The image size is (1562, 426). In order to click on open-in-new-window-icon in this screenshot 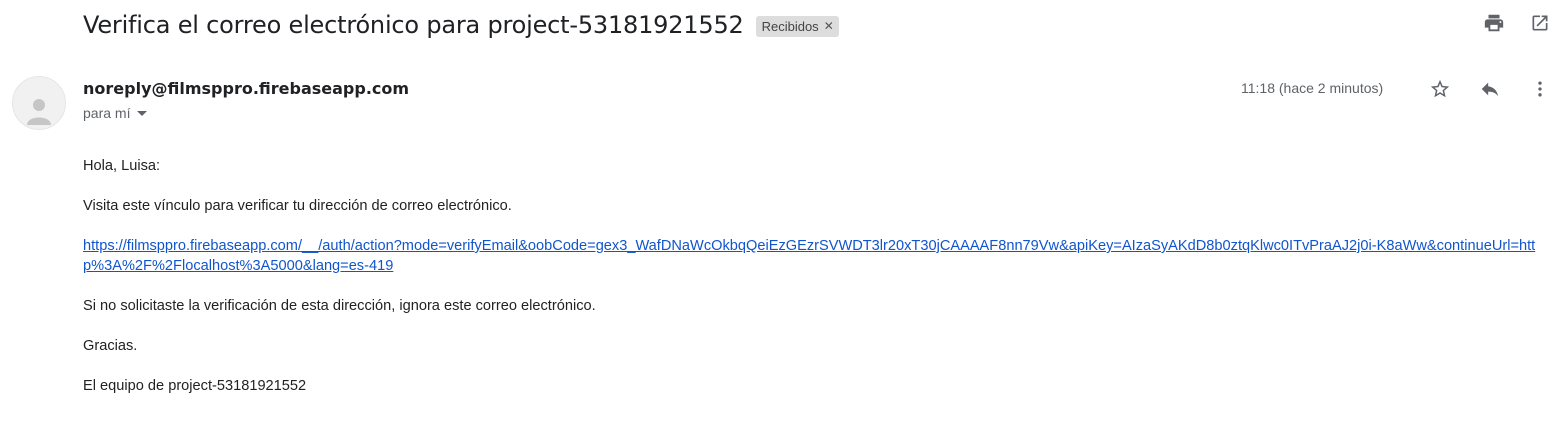, I will do `click(1540, 23)`.